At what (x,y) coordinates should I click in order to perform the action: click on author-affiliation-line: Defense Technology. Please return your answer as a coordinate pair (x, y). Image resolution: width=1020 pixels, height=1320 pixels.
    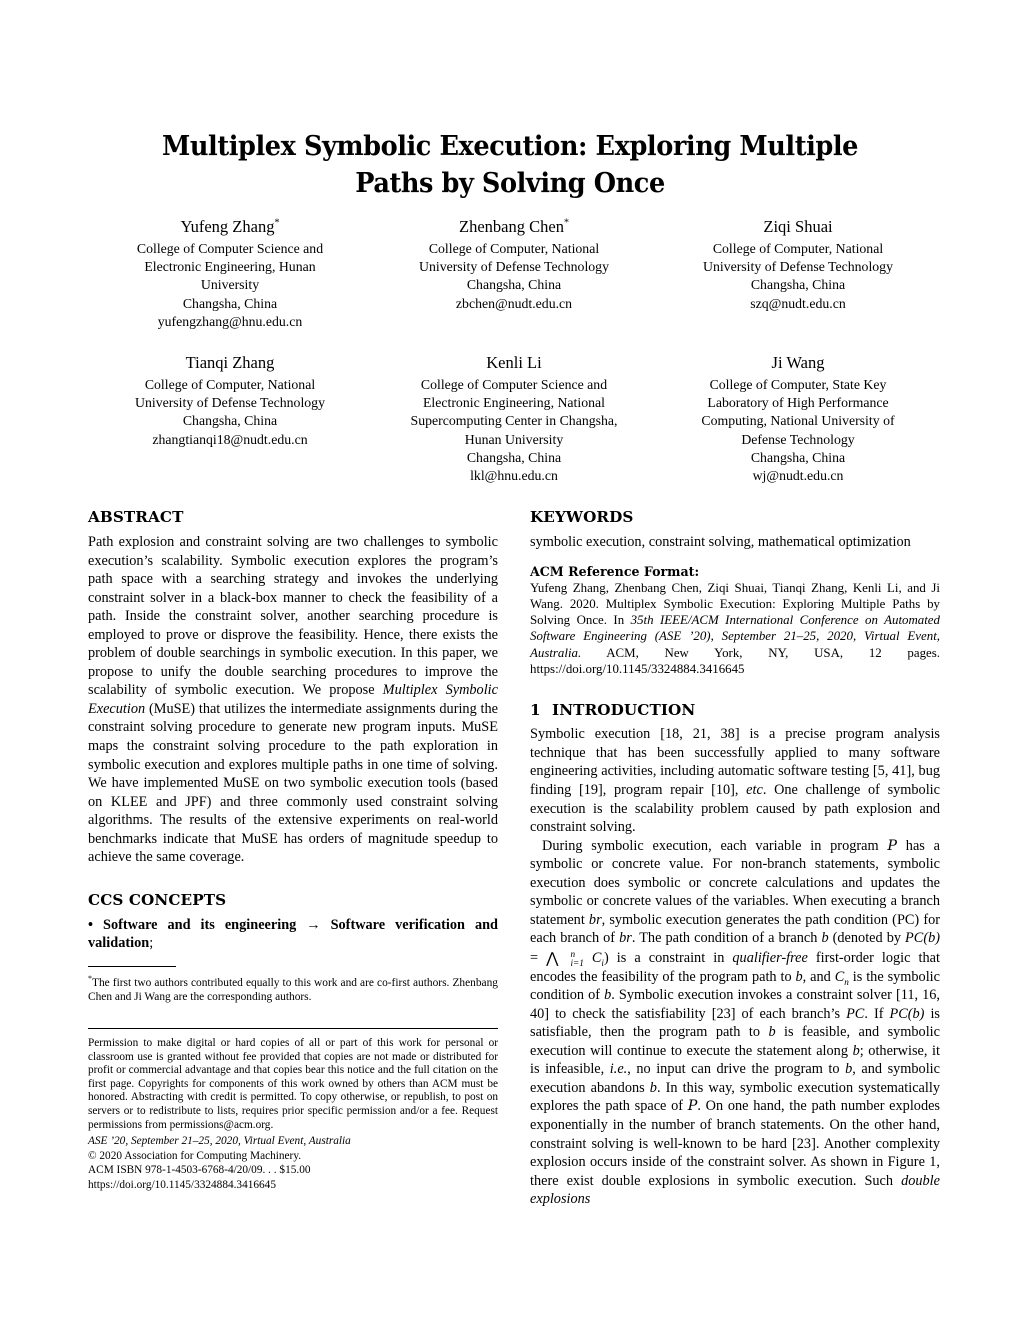
    Looking at the image, I should click on (798, 439).